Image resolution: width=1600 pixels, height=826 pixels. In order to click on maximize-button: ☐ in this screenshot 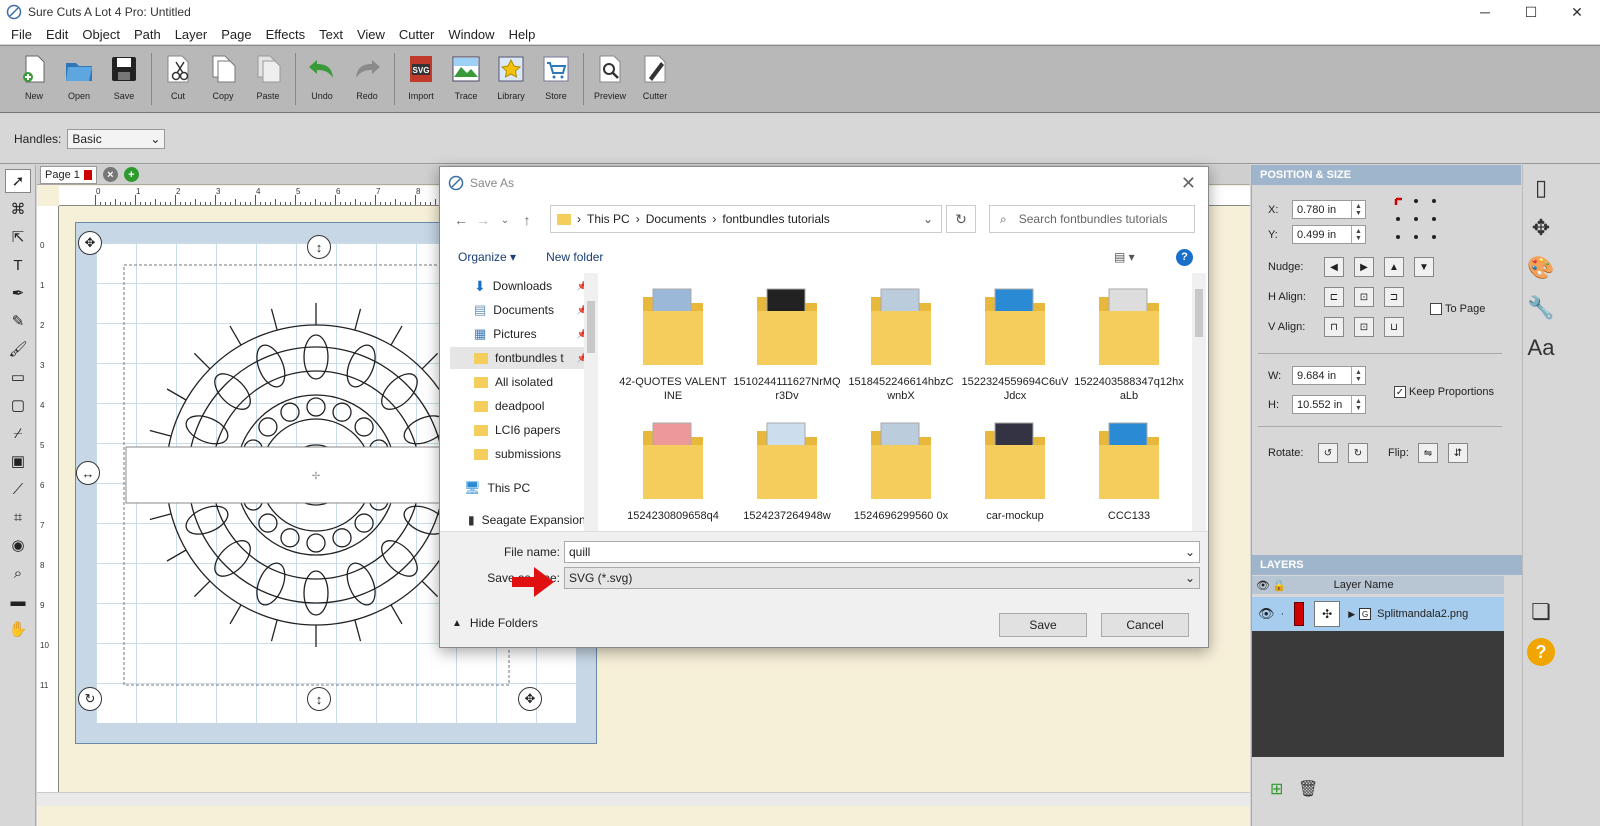, I will do `click(1531, 12)`.